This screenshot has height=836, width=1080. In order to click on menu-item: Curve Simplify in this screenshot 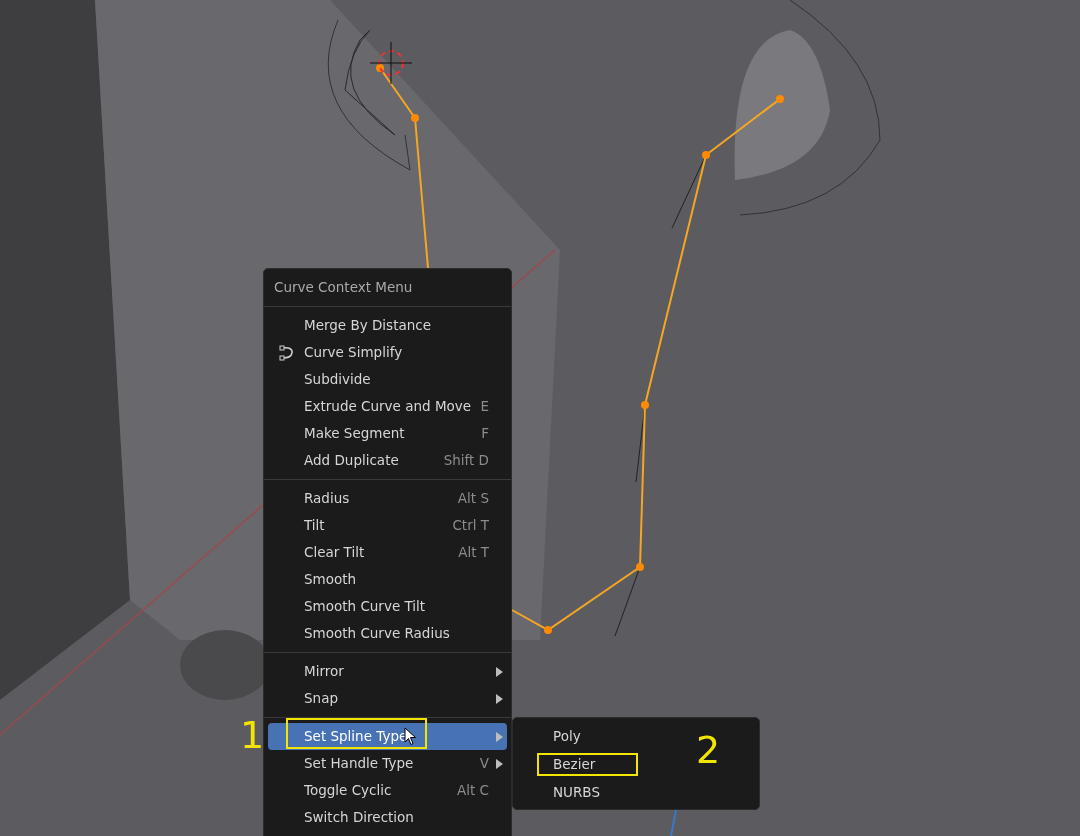, I will do `click(387, 352)`.